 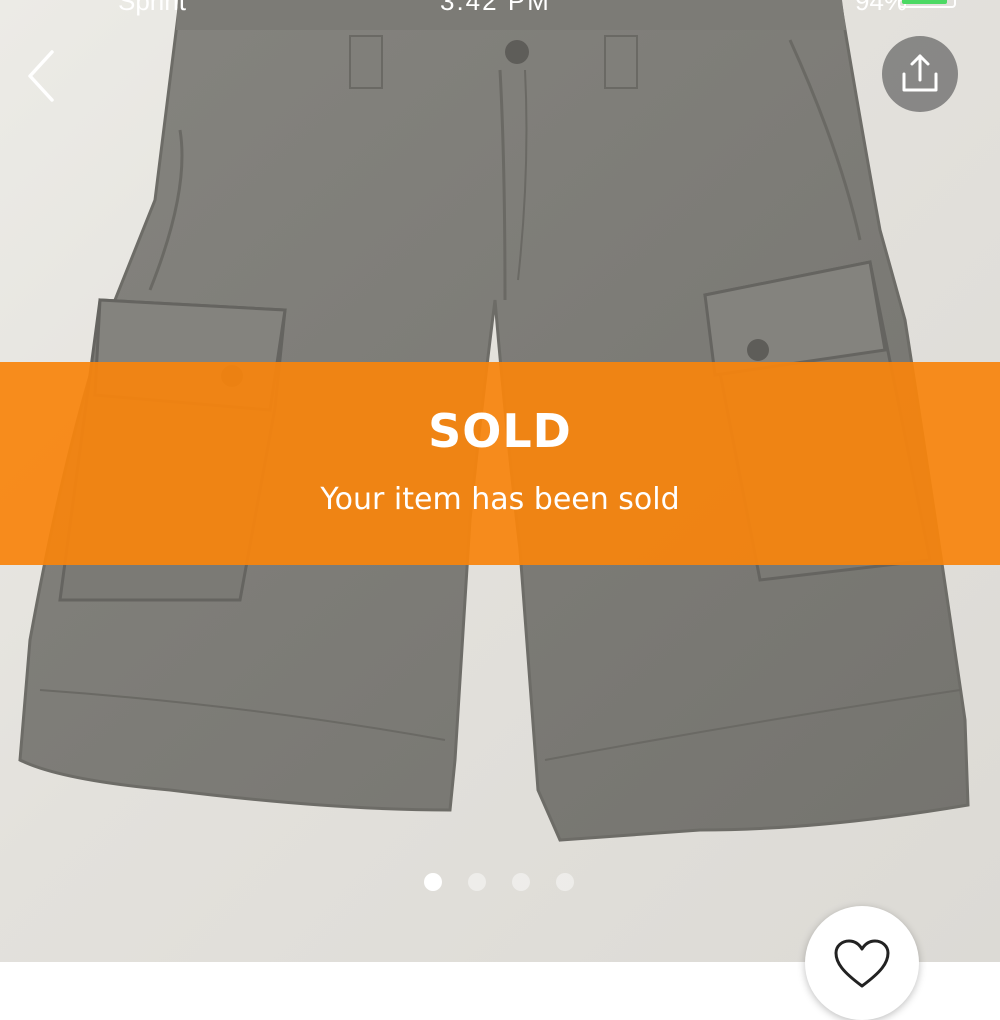 I want to click on share-button, so click(x=920, y=74).